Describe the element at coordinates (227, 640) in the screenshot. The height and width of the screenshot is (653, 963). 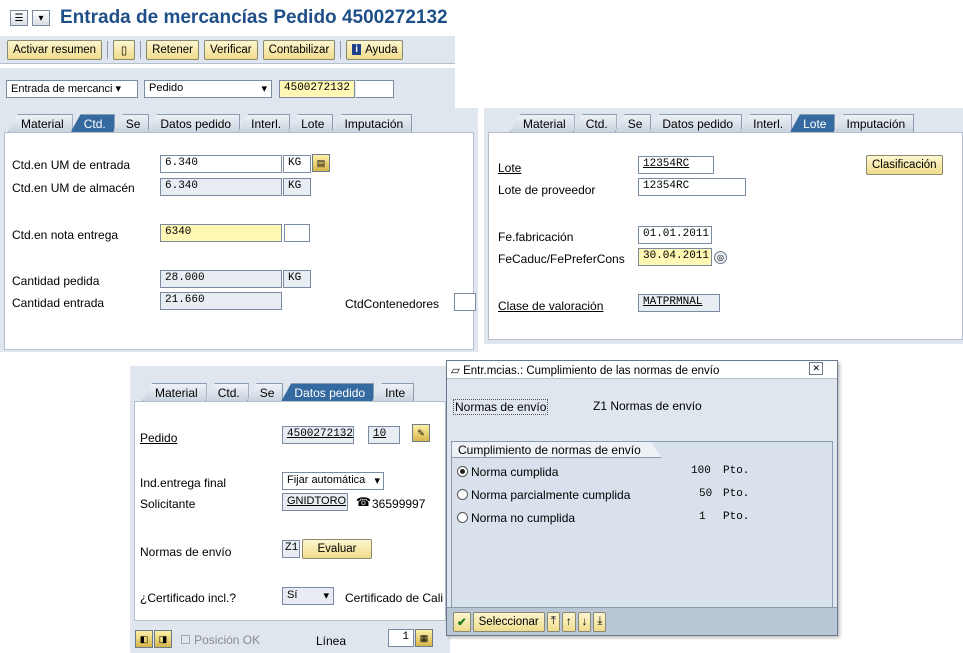
I see `posicion-ok-label: Posición OK` at that location.